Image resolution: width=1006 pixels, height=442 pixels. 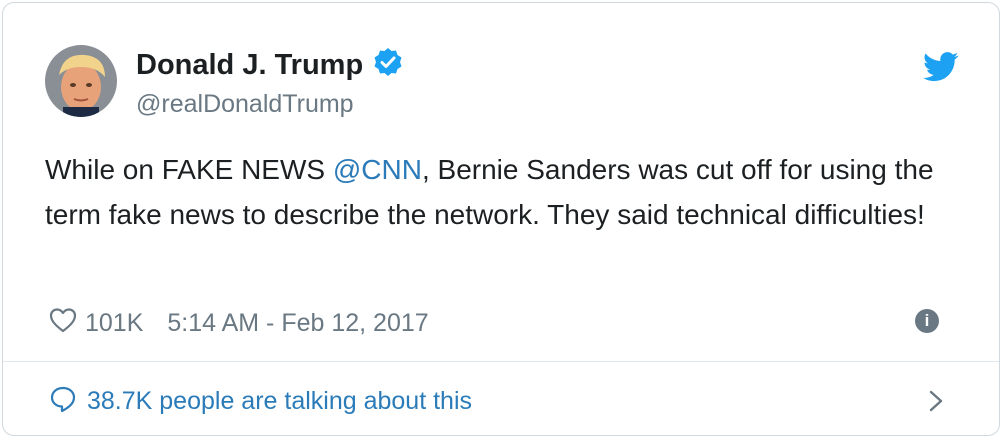 What do you see at coordinates (501, 361) in the screenshot?
I see `divider` at bounding box center [501, 361].